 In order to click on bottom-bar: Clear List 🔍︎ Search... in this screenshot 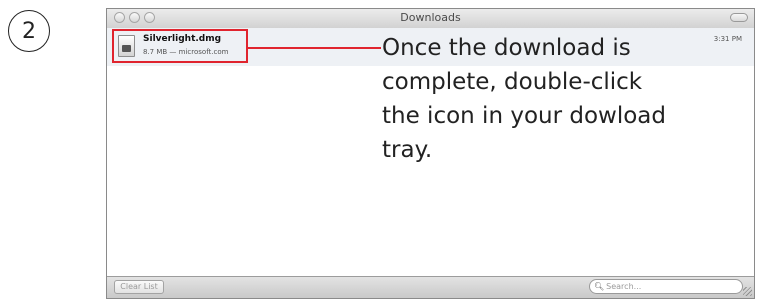, I will do `click(430, 287)`.